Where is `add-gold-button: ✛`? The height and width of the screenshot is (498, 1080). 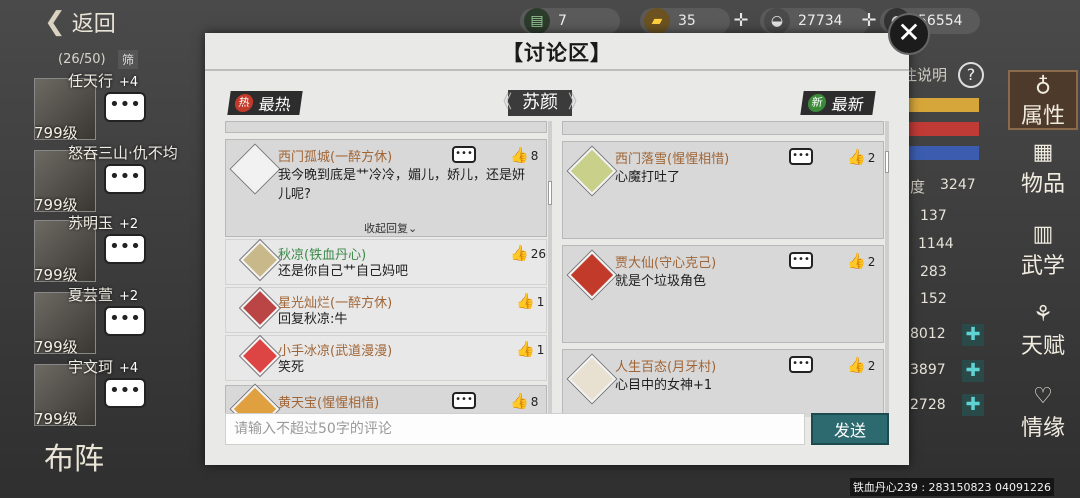 add-gold-button: ✛ is located at coordinates (741, 21).